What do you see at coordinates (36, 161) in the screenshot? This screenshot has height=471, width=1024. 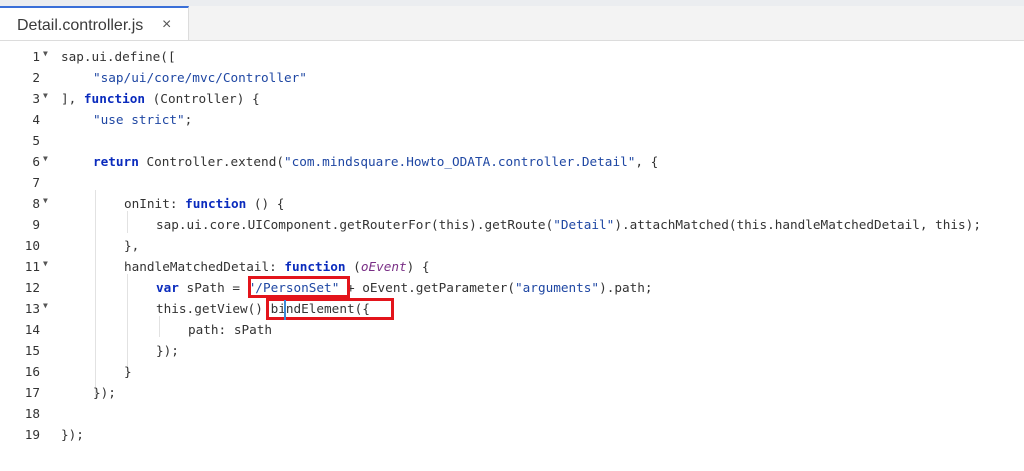 I see `line-number: 6` at bounding box center [36, 161].